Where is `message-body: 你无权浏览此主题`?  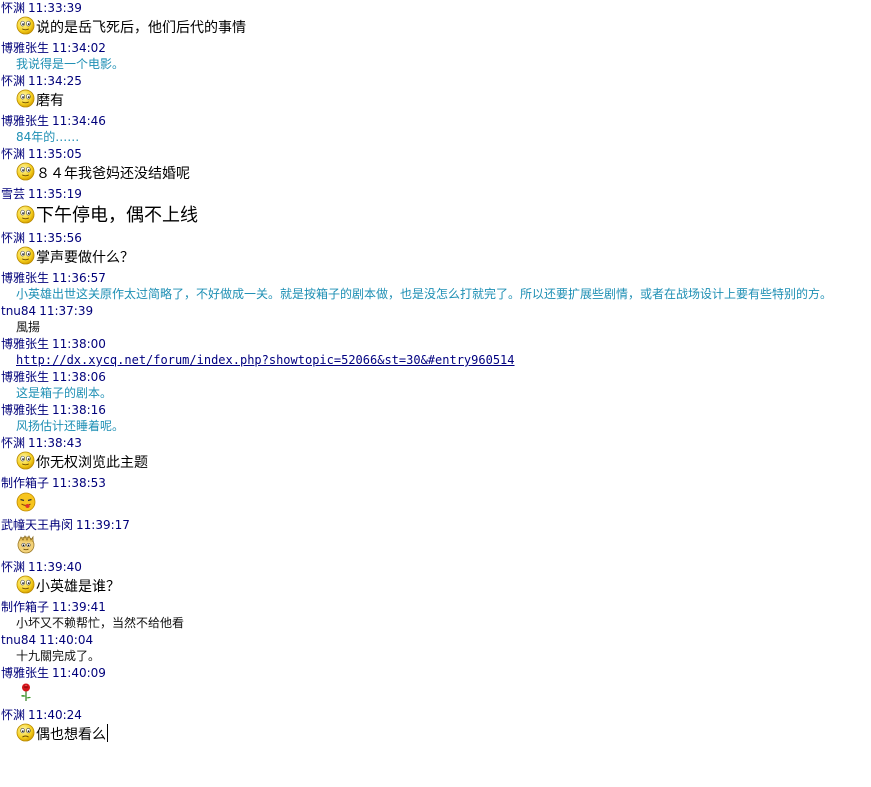
message-body: 你无权浏览此主题 is located at coordinates (435, 463).